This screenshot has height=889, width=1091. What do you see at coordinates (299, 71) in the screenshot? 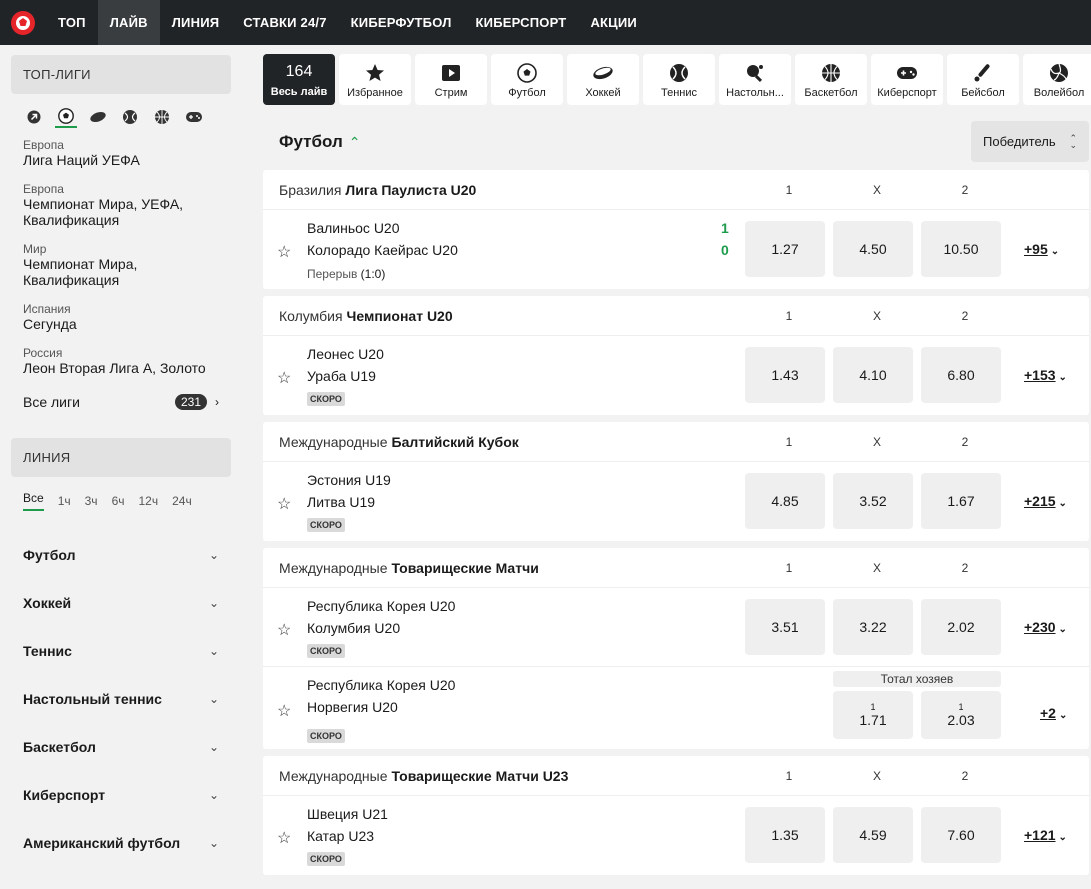
I see `live-count: 164` at bounding box center [299, 71].